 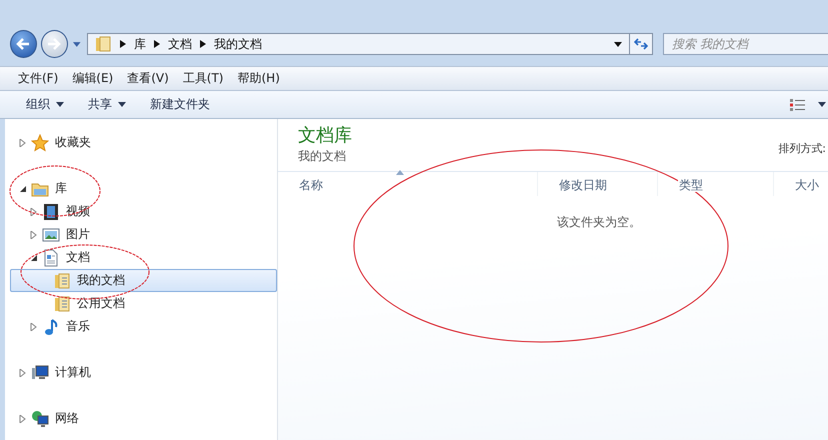 I want to click on picture-icon, so click(x=51, y=235).